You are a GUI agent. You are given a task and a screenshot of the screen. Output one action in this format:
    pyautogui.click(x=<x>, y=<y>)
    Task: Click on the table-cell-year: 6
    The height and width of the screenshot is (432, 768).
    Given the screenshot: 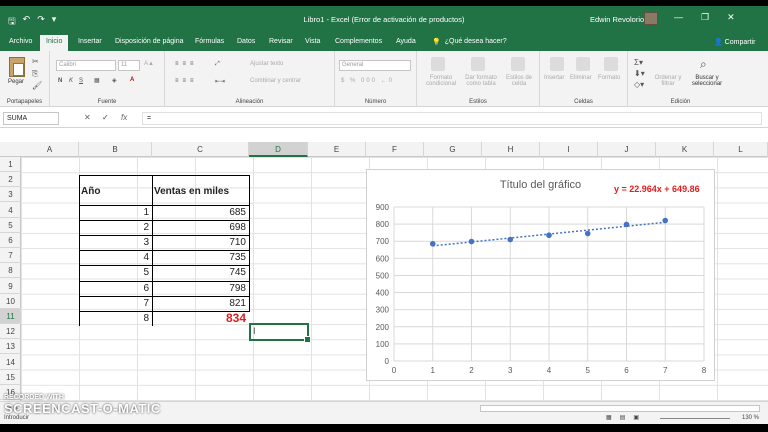 What is the action you would take?
    pyautogui.click(x=114, y=288)
    